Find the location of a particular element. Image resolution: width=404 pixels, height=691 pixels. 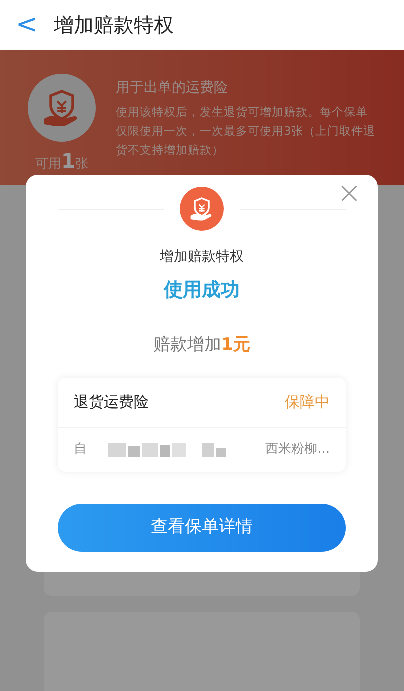

policy-detail-prefix: 自 is located at coordinates (80, 450).